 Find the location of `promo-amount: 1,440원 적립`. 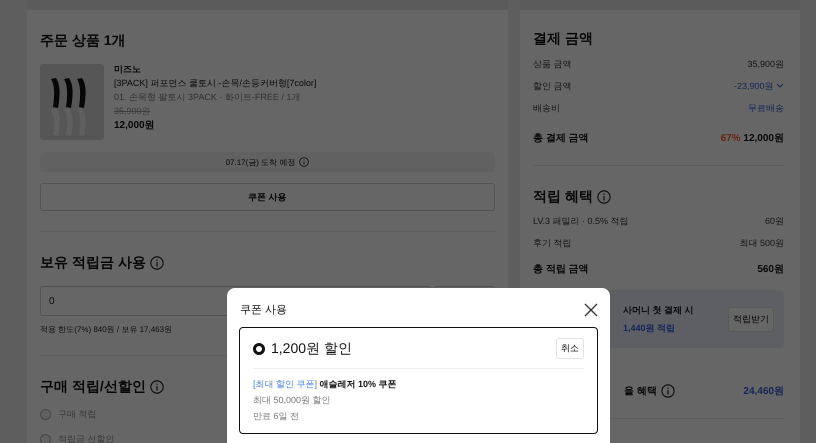

promo-amount: 1,440원 적립 is located at coordinates (649, 328).